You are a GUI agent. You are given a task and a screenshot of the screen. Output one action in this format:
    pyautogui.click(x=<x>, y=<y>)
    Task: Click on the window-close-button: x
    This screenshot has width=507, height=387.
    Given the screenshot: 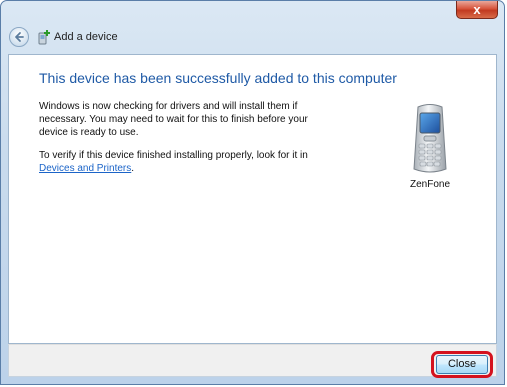 What is the action you would take?
    pyautogui.click(x=477, y=10)
    